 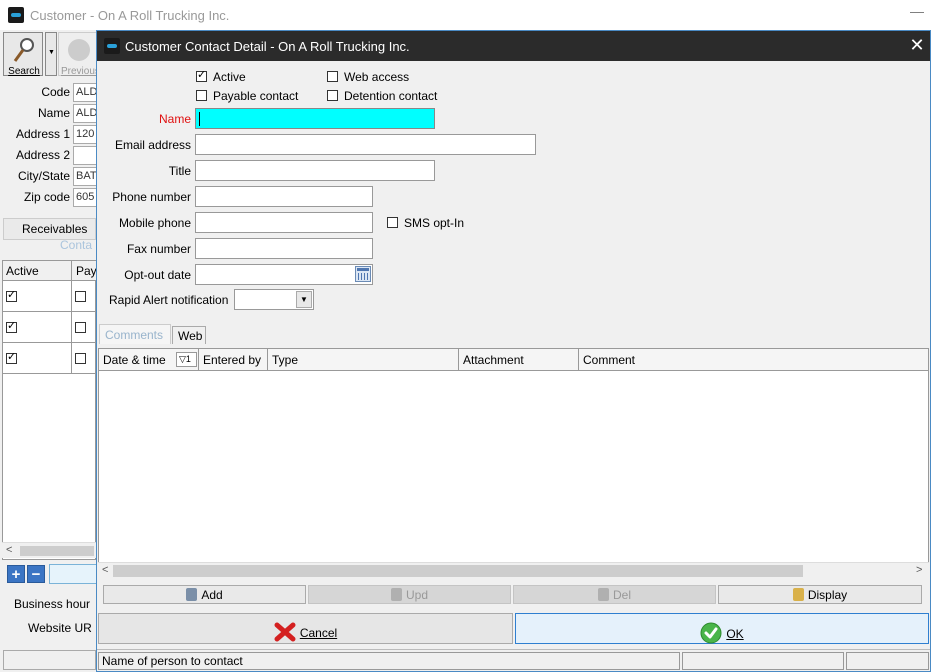 What do you see at coordinates (201, 95) in the screenshot?
I see `payable-contact-checkbox` at bounding box center [201, 95].